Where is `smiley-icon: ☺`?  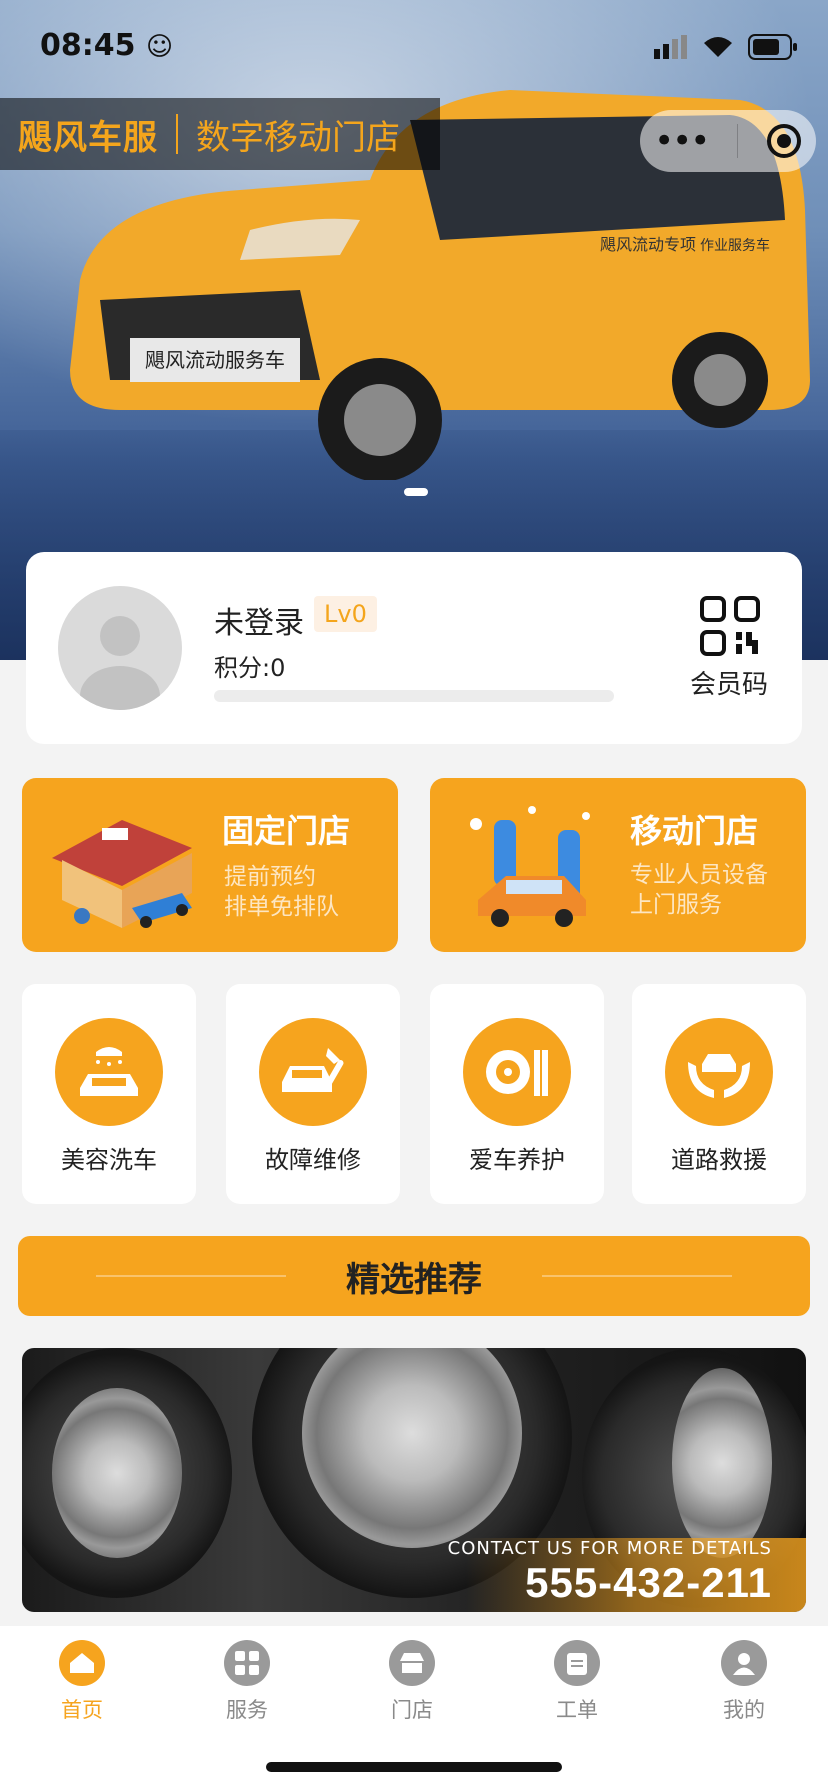 smiley-icon: ☺ is located at coordinates (159, 47).